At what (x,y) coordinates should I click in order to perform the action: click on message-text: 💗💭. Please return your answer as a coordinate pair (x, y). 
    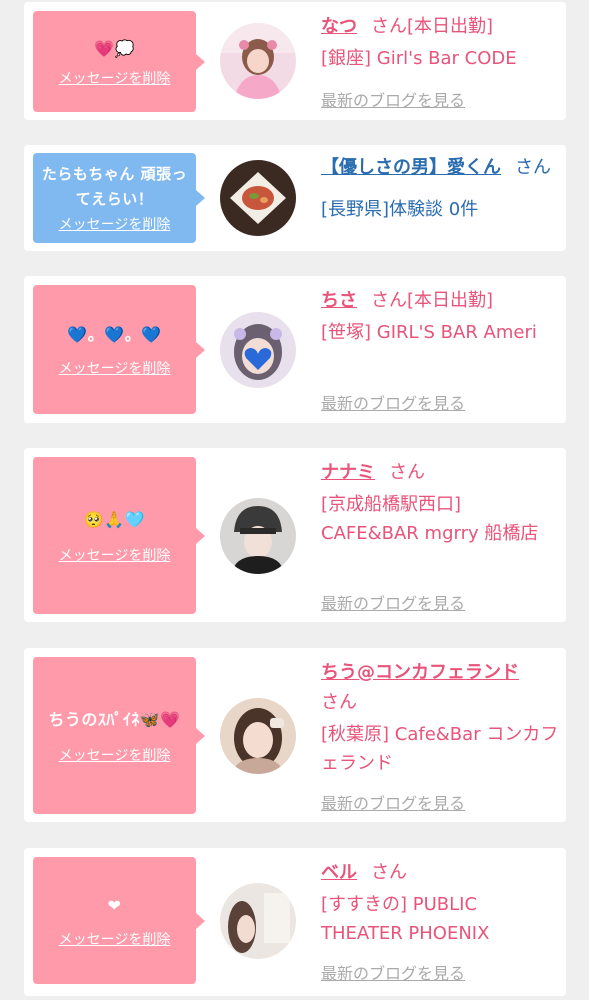
    Looking at the image, I should click on (114, 48).